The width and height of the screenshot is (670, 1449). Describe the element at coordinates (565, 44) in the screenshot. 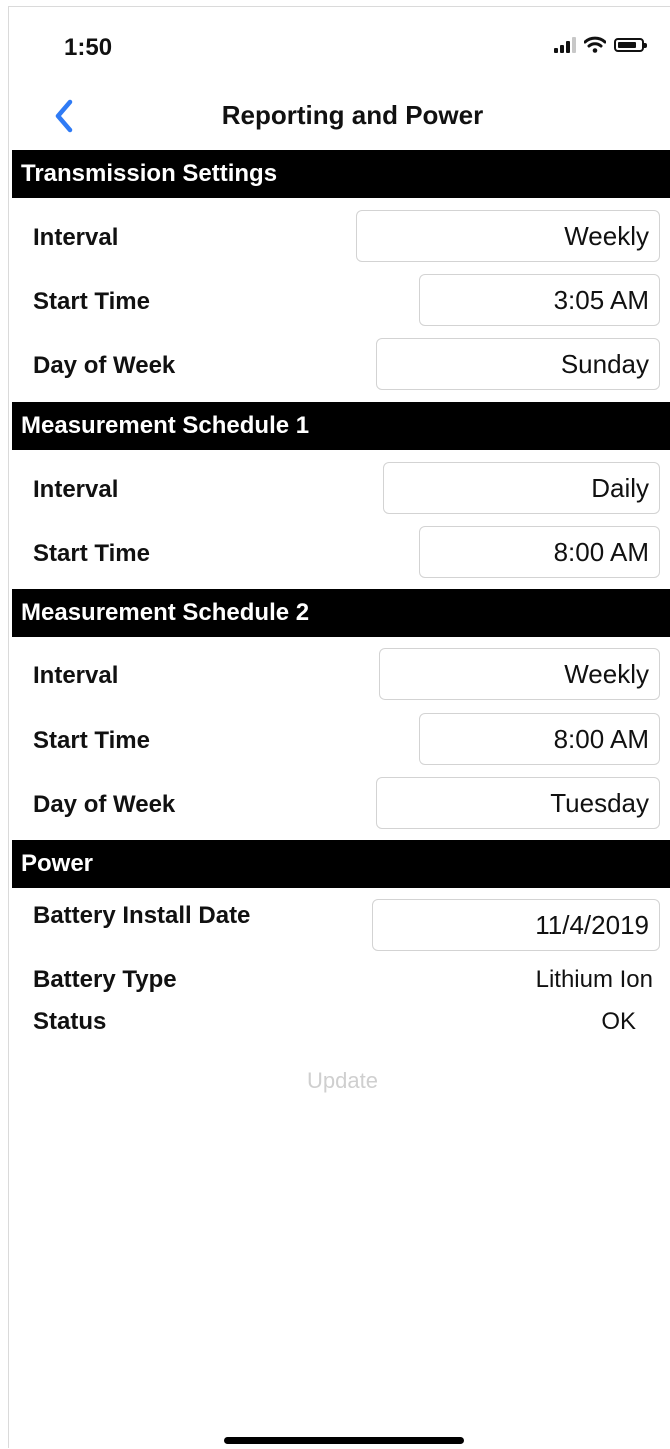

I see `cellular-signal-icon` at that location.